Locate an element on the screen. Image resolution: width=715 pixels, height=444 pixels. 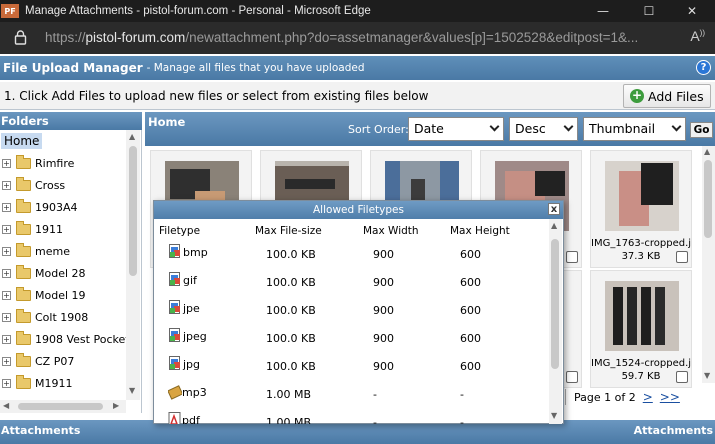
audio-file-icon is located at coordinates (175, 392).